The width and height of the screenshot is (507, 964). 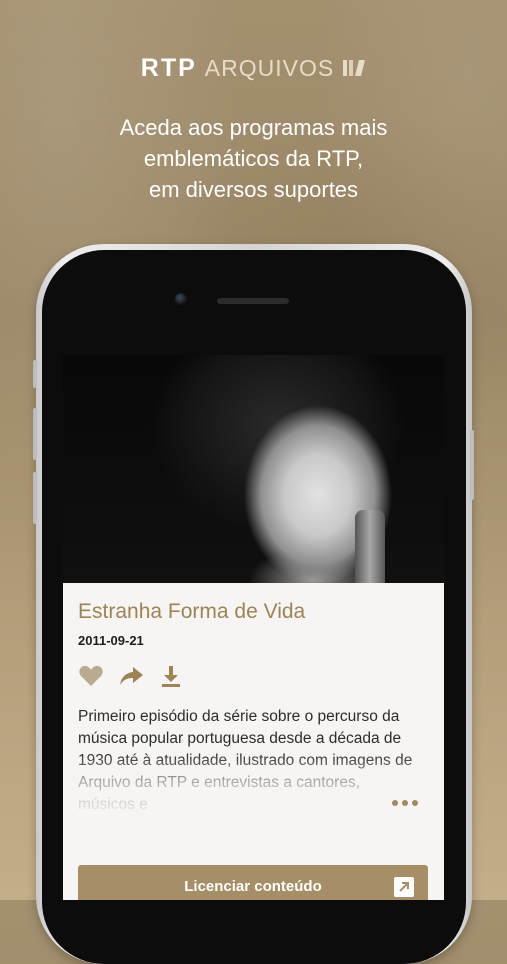 I want to click on archive-logo-icon, so click(x=354, y=68).